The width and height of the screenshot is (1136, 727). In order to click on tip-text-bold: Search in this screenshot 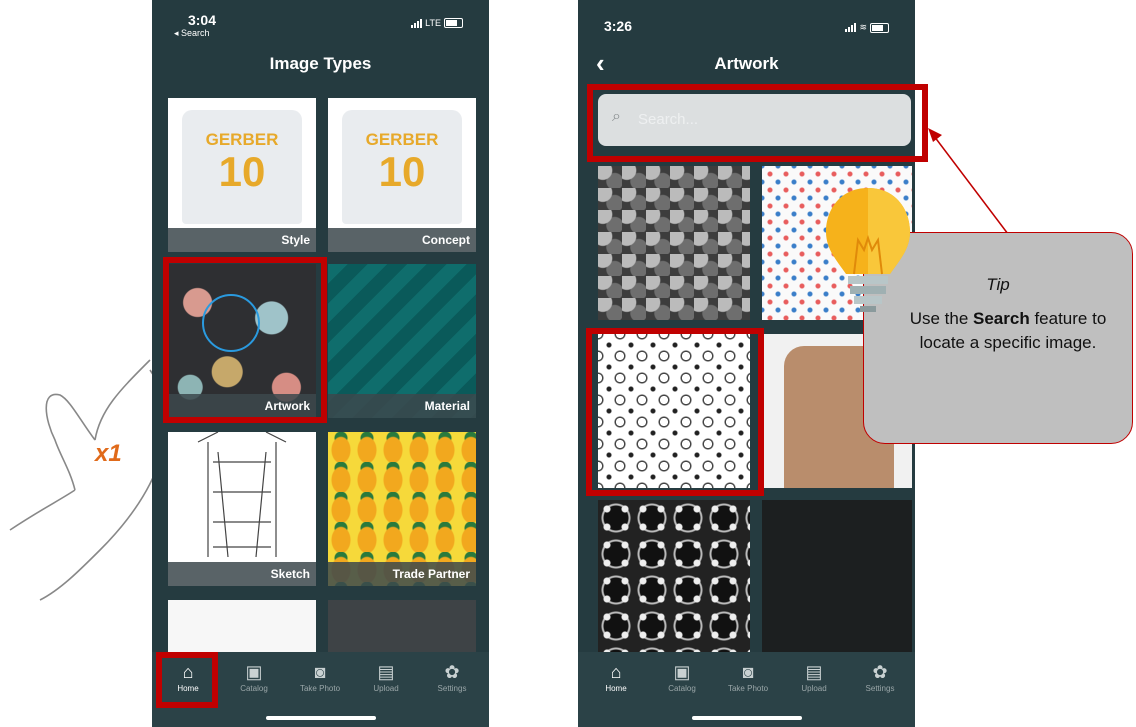, I will do `click(1001, 318)`.